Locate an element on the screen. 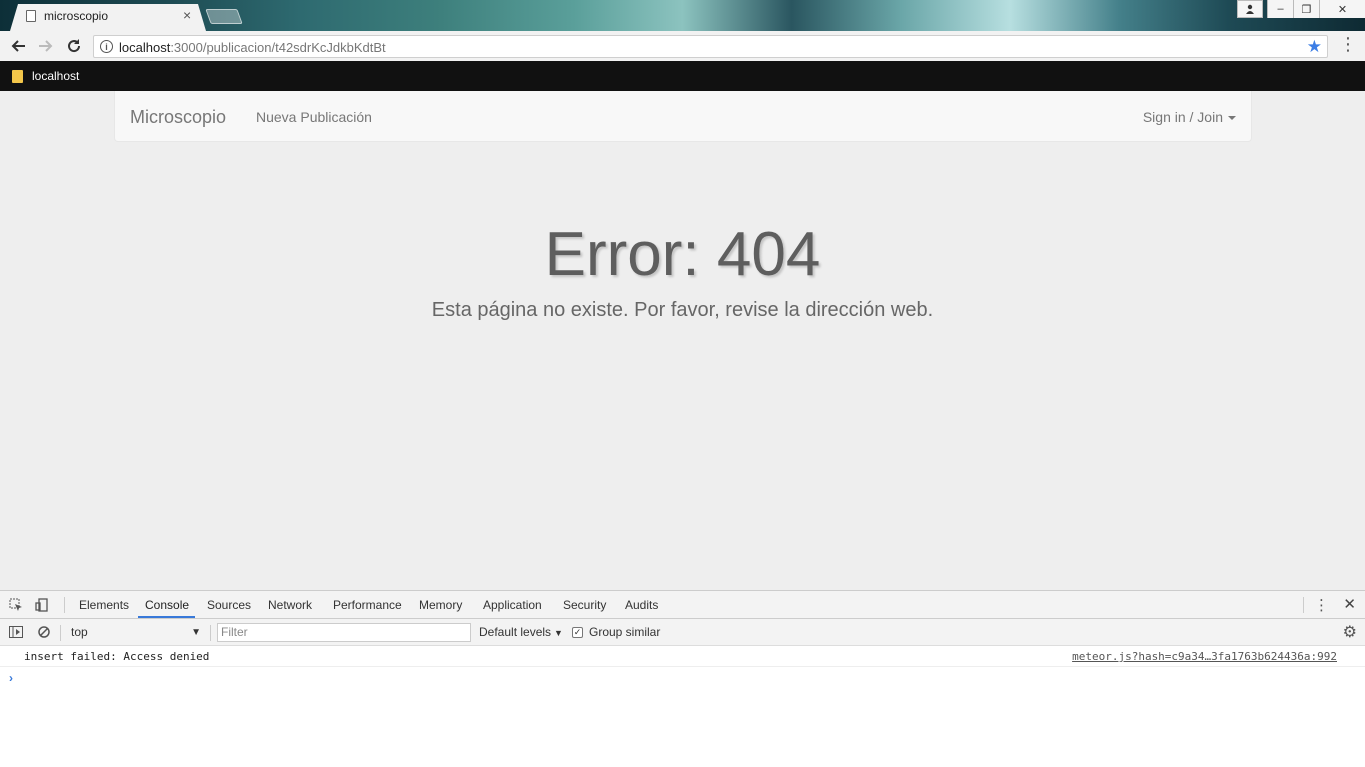 The height and width of the screenshot is (767, 1365). close-devtools-icon: ✕ is located at coordinates (1349, 604).